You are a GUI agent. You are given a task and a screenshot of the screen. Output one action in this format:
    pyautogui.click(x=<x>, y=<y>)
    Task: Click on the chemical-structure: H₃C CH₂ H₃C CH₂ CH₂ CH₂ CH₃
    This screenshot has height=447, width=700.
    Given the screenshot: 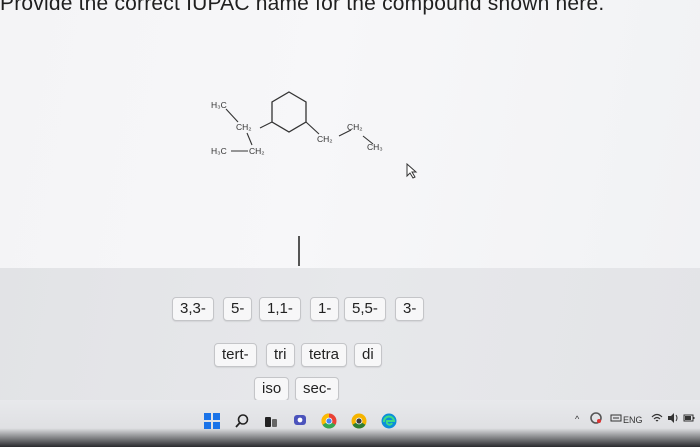 What is the action you would take?
    pyautogui.click(x=297, y=123)
    